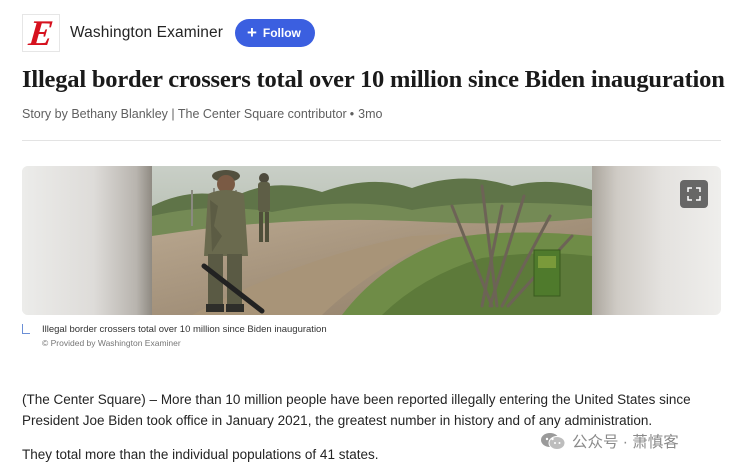  I want to click on publisher-name: Washington Examiner, so click(146, 33).